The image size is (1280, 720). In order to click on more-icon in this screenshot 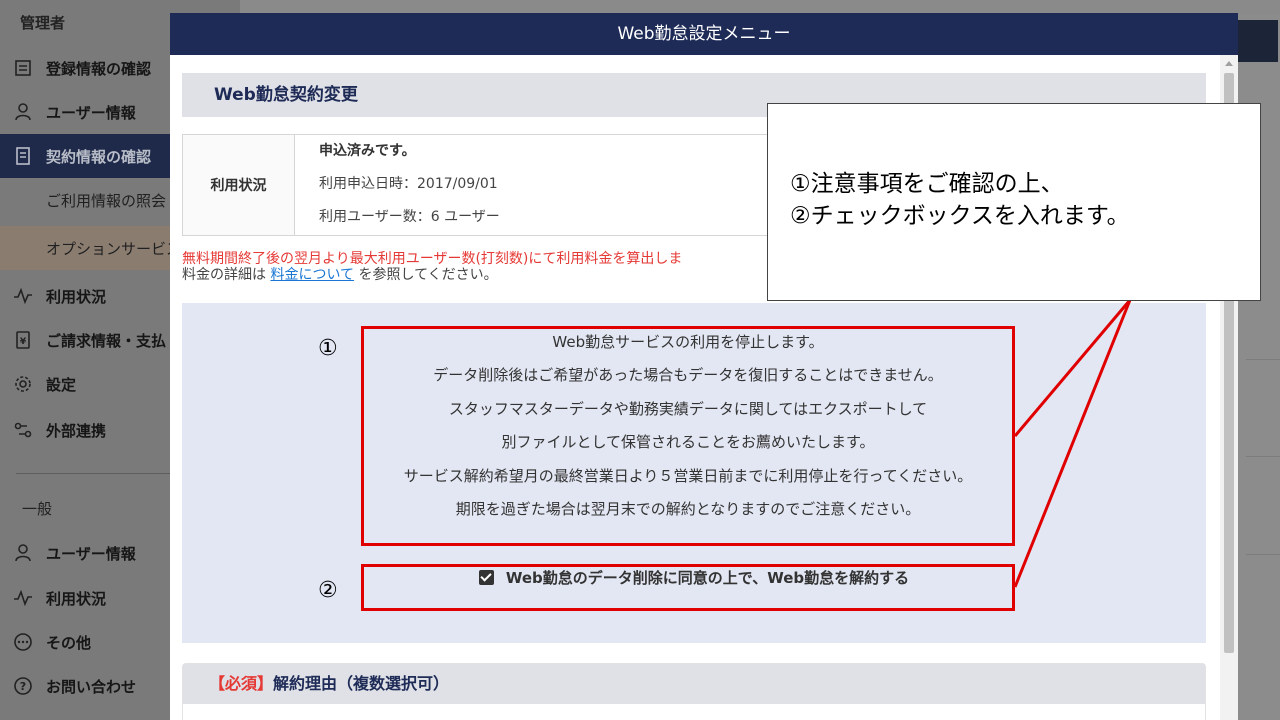, I will do `click(23, 642)`.